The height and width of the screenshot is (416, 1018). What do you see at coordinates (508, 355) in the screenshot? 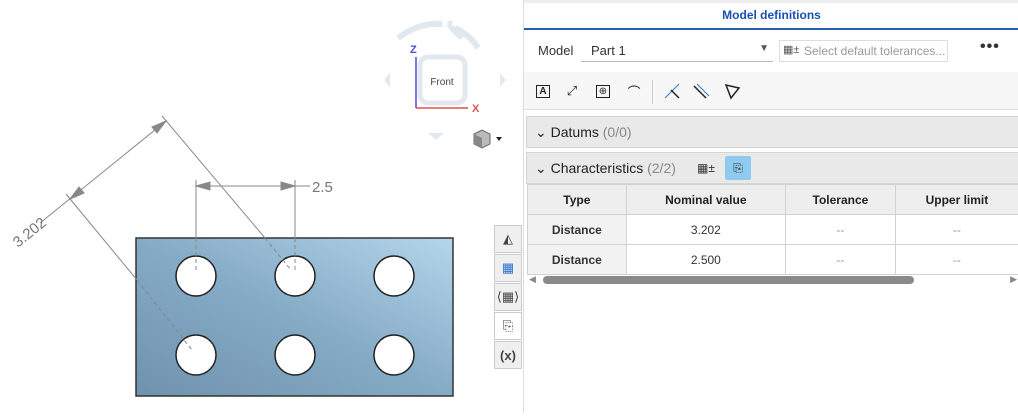
I see `variables-icon: (x)` at bounding box center [508, 355].